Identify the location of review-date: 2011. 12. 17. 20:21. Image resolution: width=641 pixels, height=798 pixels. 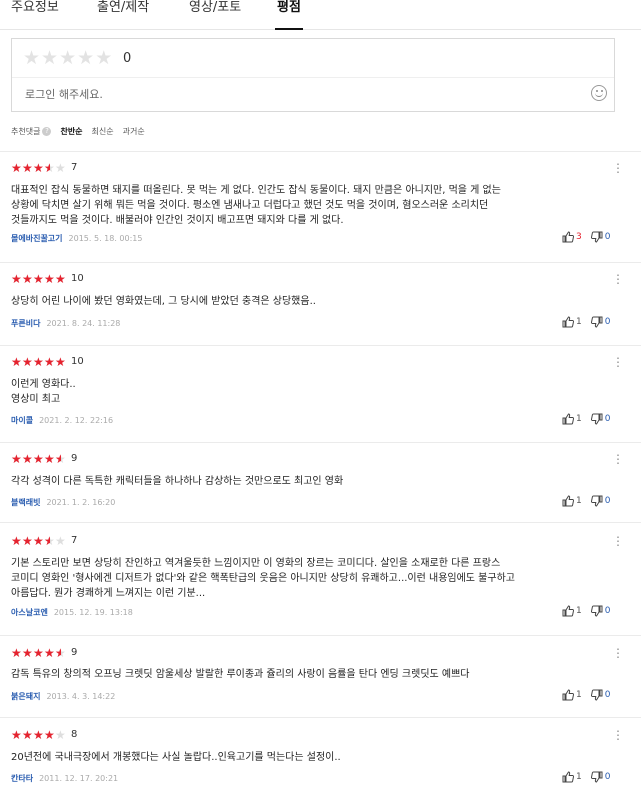
(79, 778).